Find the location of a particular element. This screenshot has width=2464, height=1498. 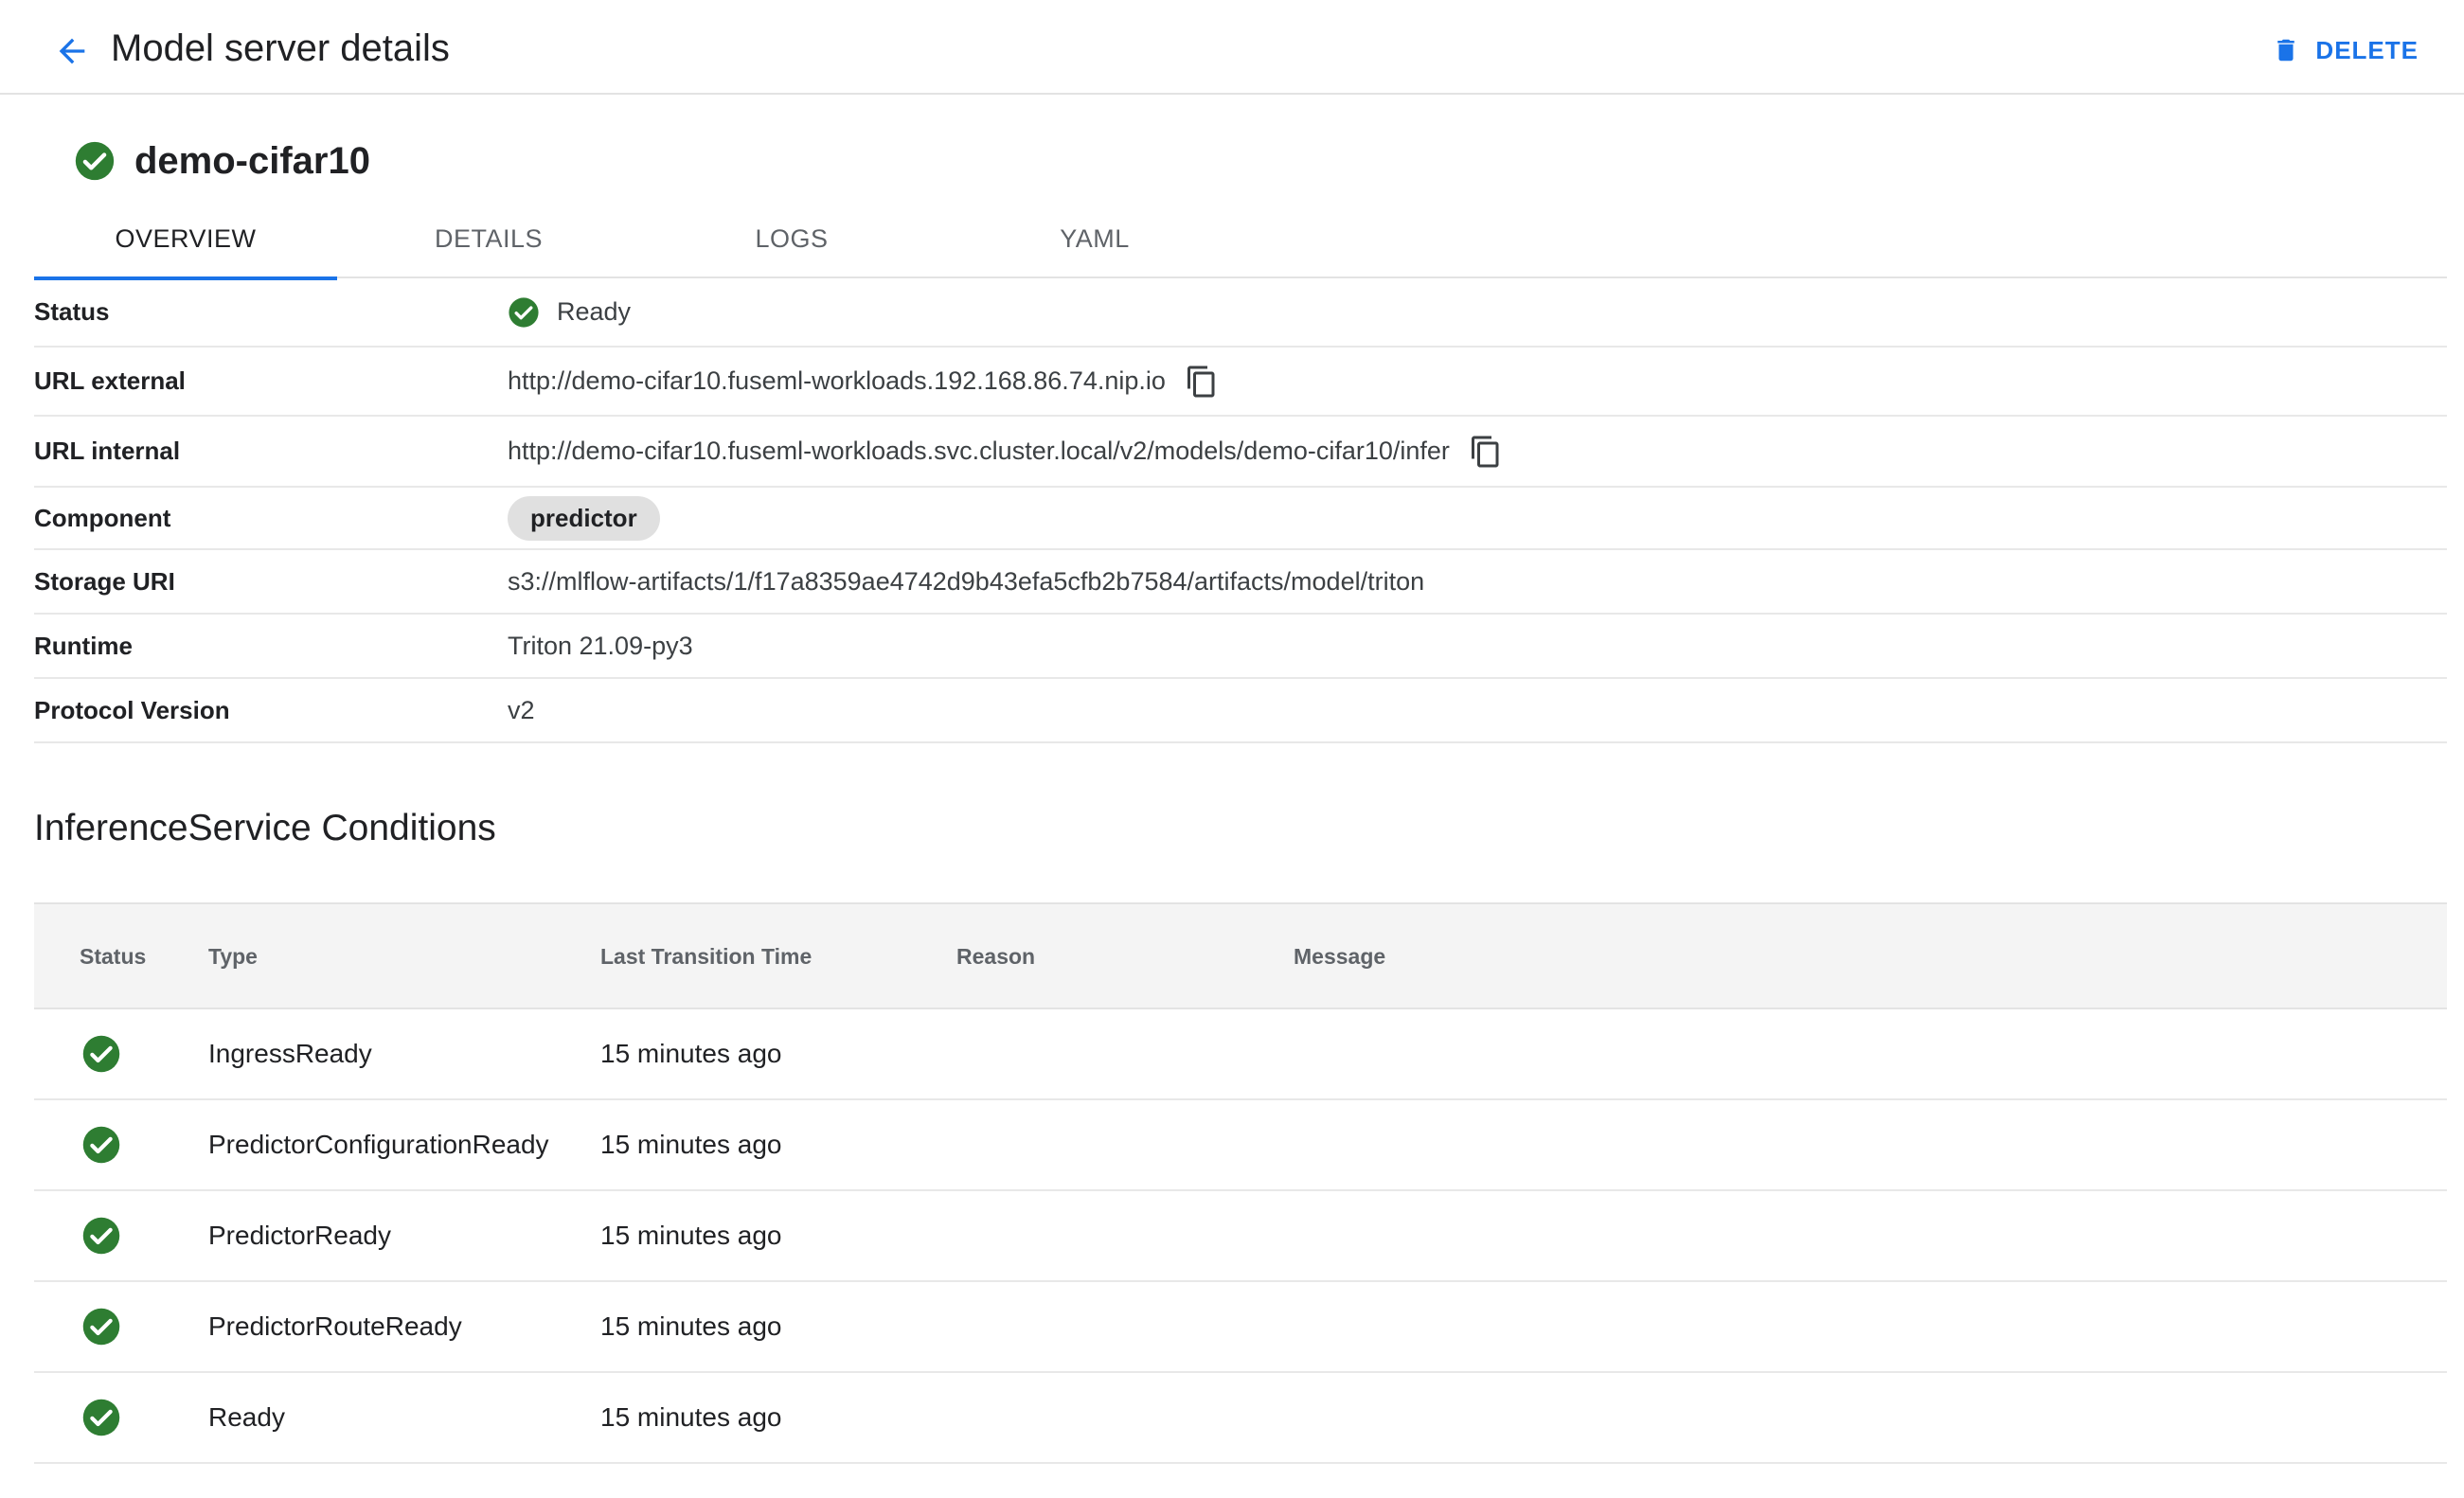

column-header-time: Last Transition Time is located at coordinates (706, 957).